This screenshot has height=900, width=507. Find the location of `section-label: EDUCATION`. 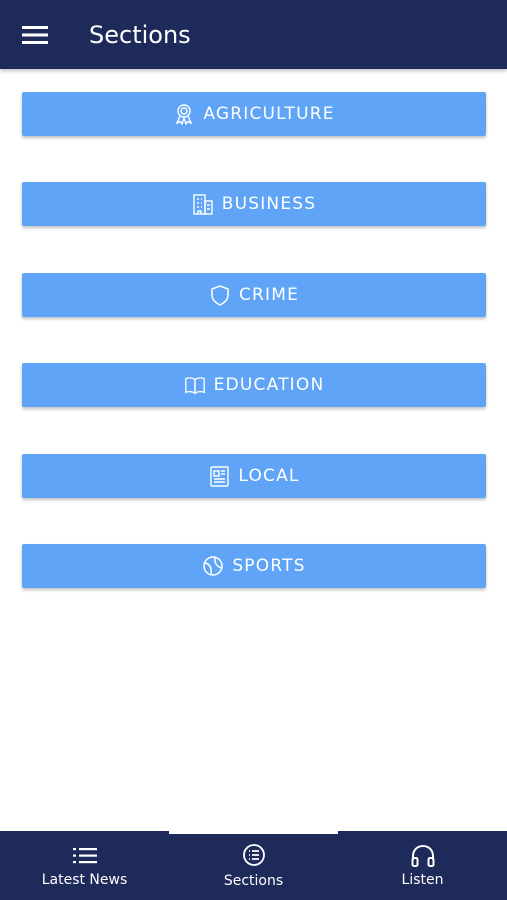

section-label: EDUCATION is located at coordinates (269, 385).